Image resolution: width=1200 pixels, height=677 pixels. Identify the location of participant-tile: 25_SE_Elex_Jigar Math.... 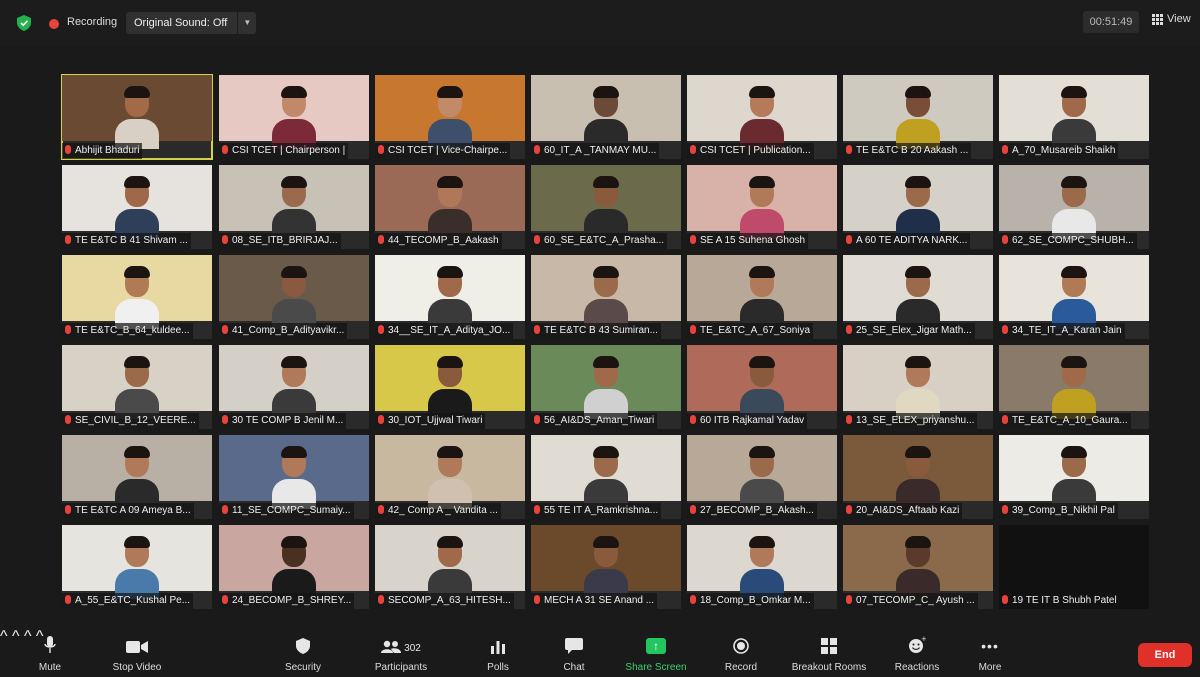
(918, 297).